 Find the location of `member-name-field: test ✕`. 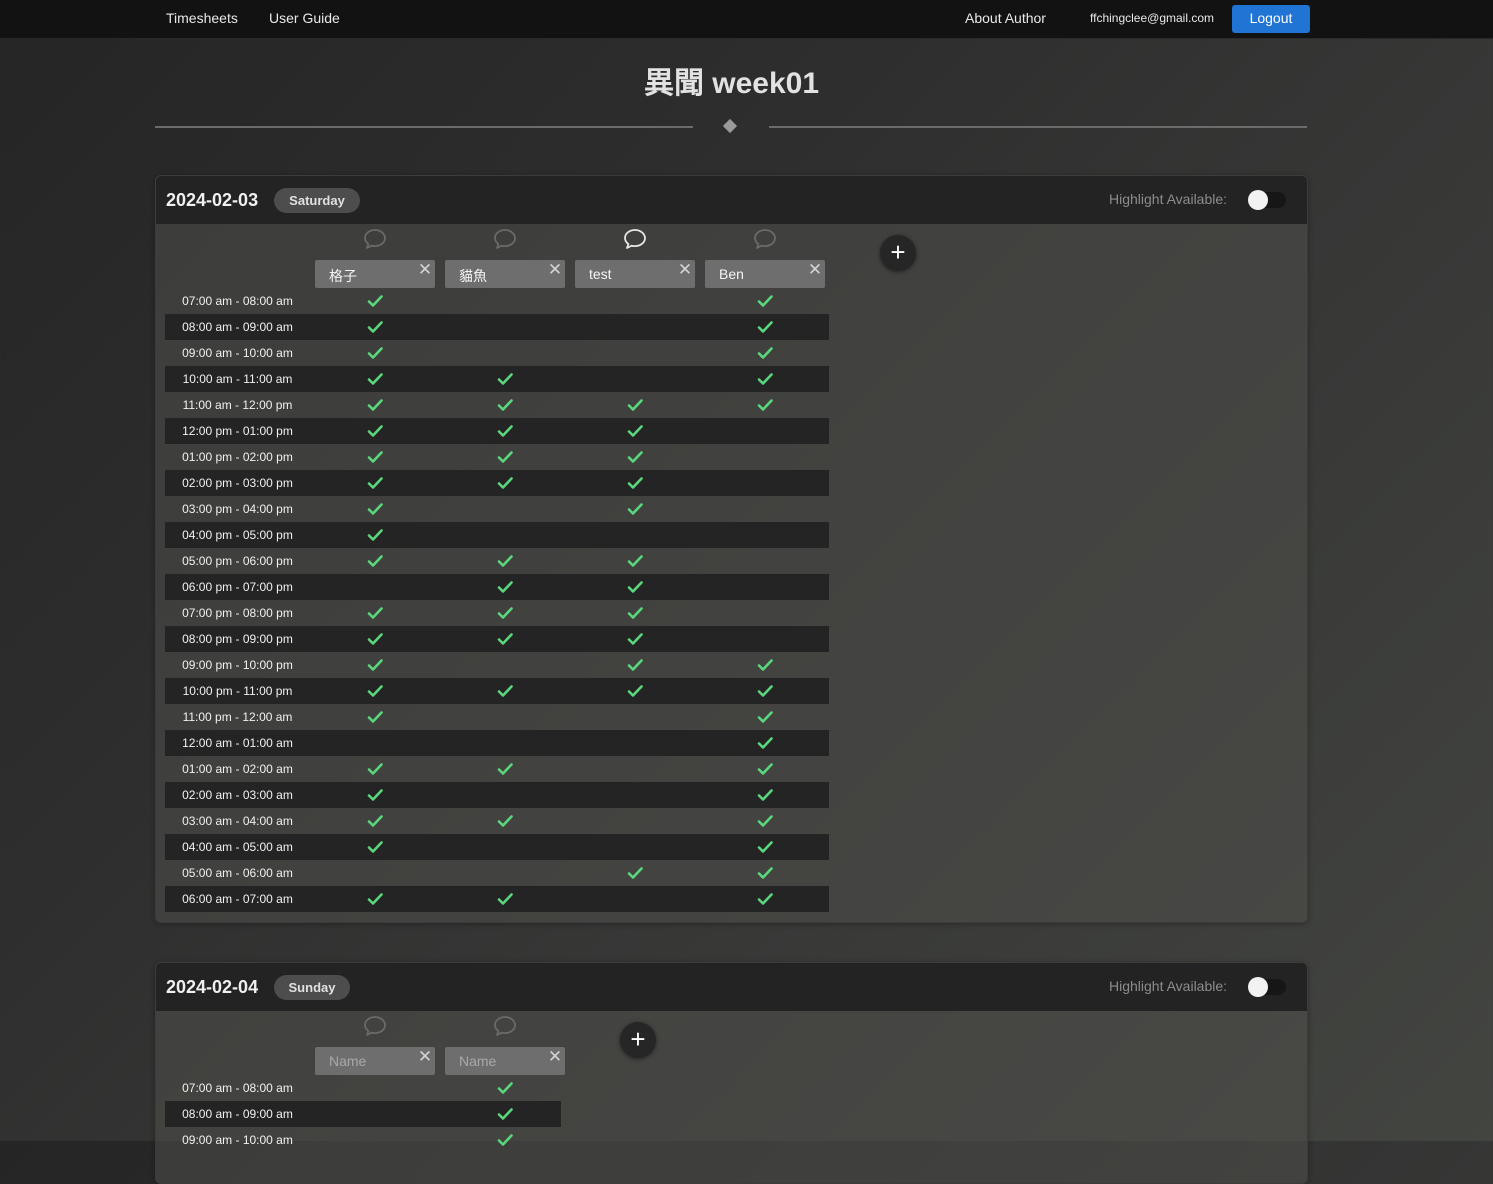

member-name-field: test ✕ is located at coordinates (635, 274).